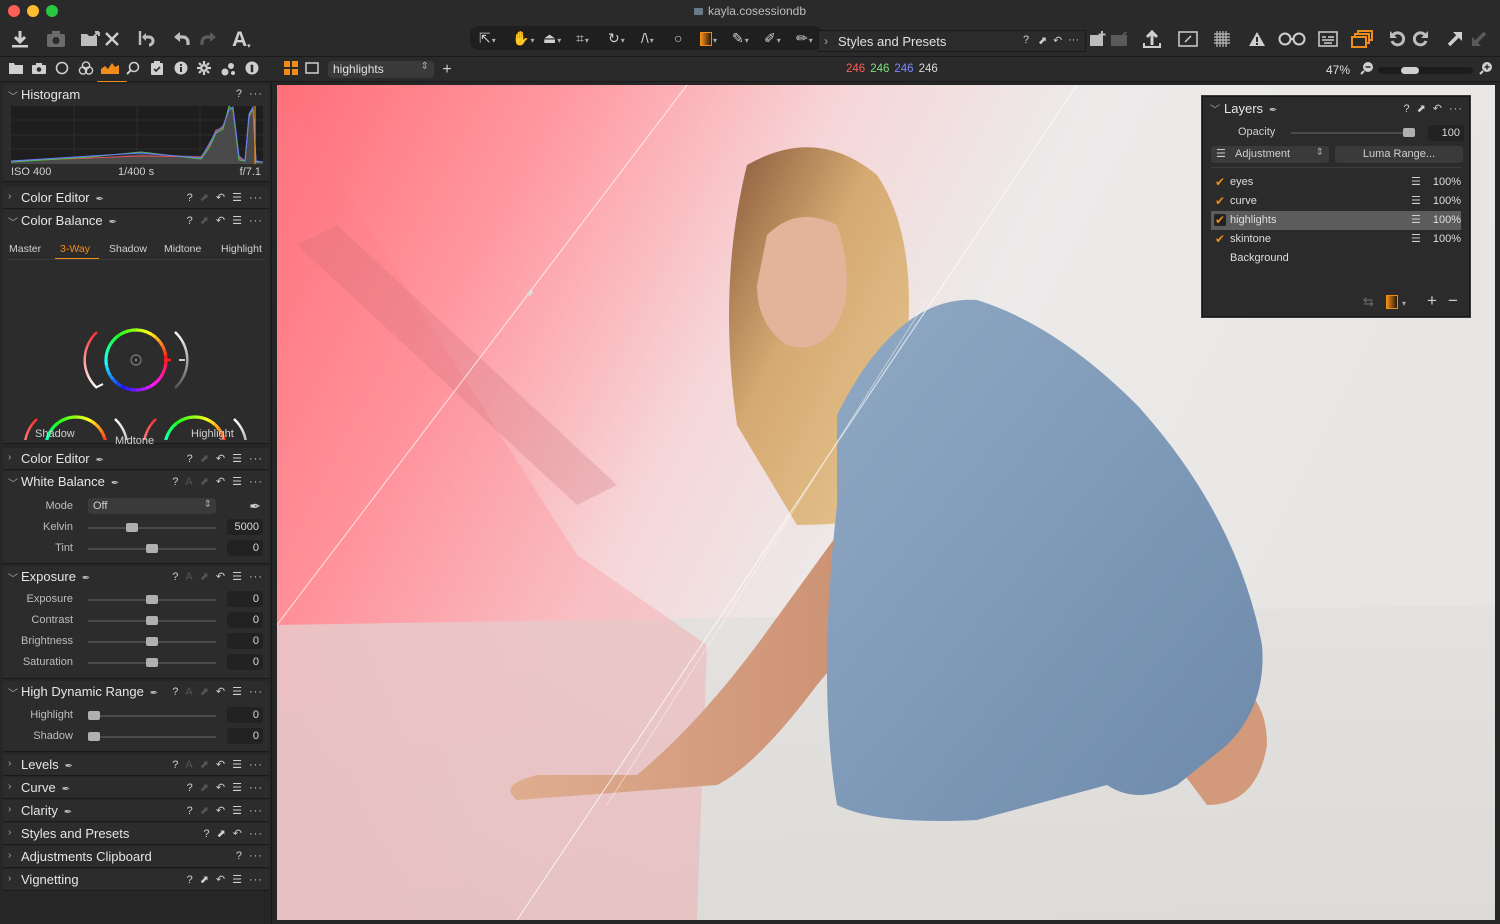 The image size is (1500, 924). Describe the element at coordinates (1336, 201) in the screenshot. I see `layer-row: ✔ curve ☰ 100%` at that location.